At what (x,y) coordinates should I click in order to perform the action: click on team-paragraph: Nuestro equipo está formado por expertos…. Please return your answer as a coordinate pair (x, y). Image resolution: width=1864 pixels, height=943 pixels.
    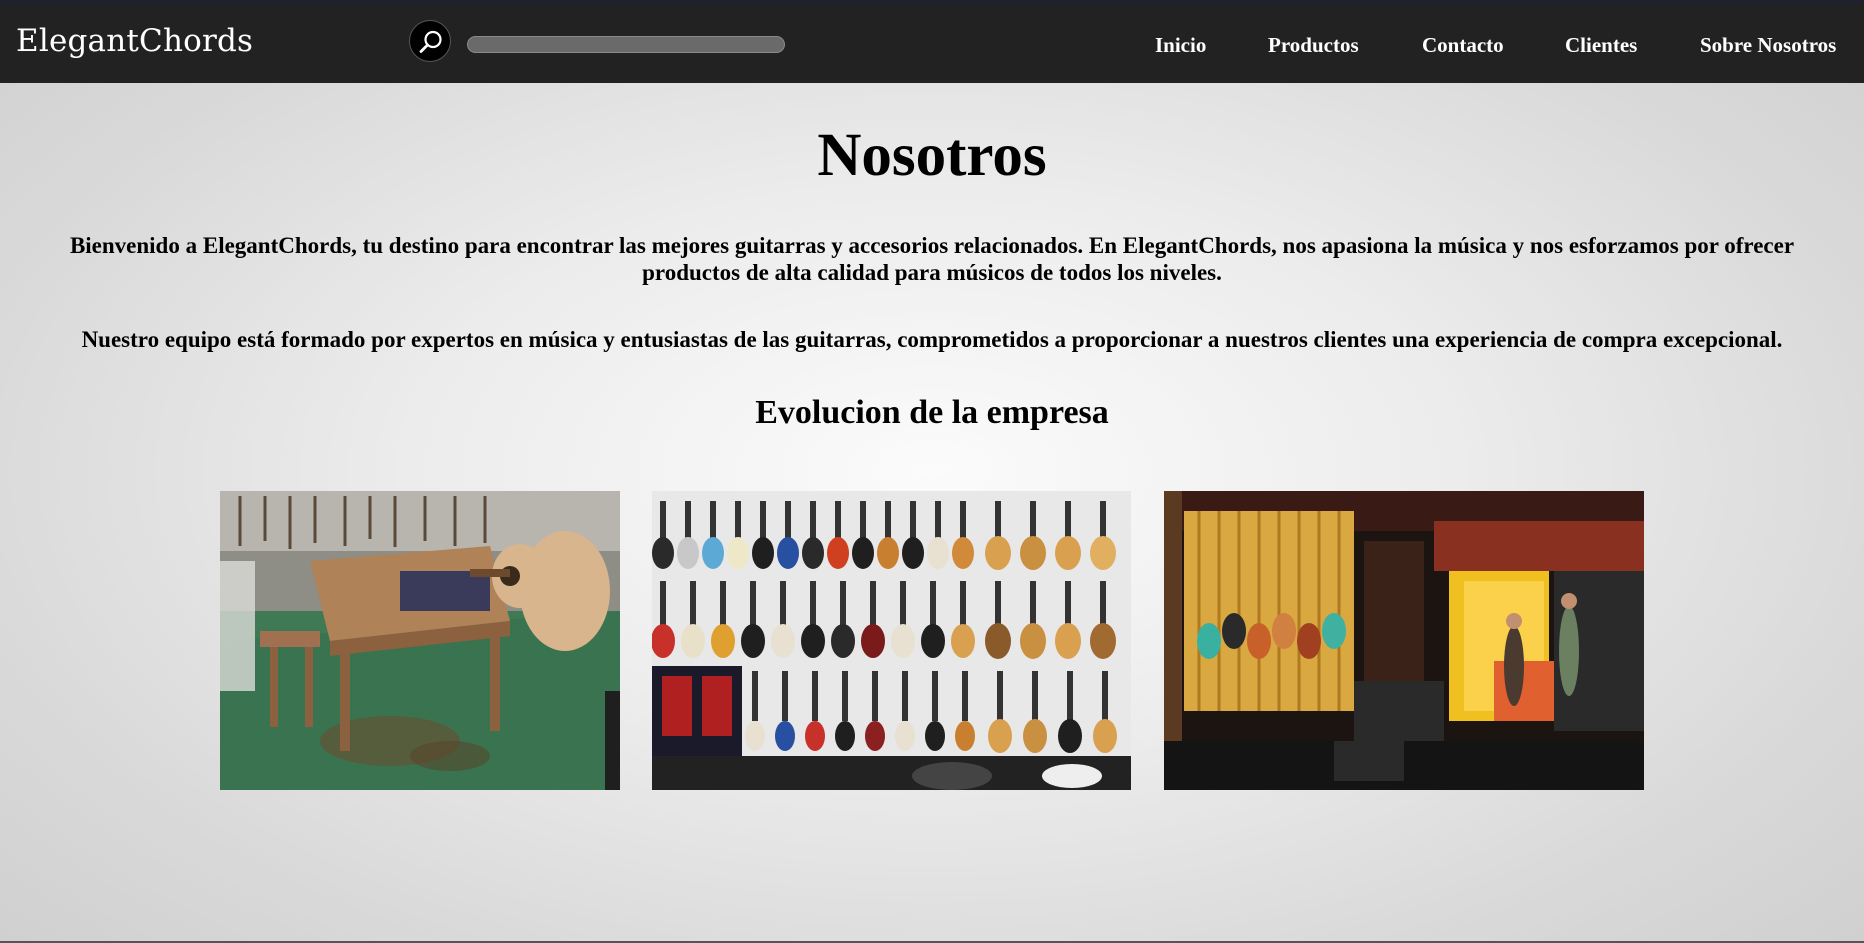
    Looking at the image, I should click on (932, 339).